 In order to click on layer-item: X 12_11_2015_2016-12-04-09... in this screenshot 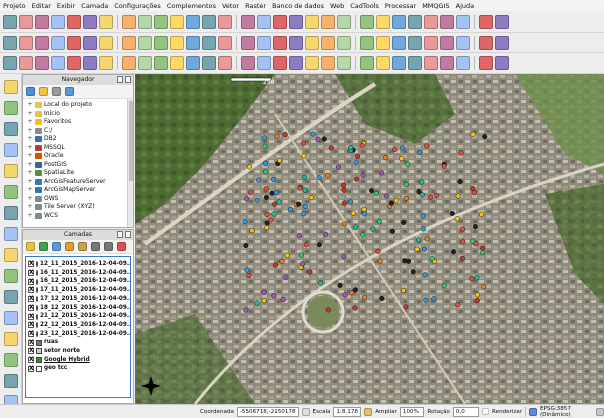, I will do `click(79, 264)`.